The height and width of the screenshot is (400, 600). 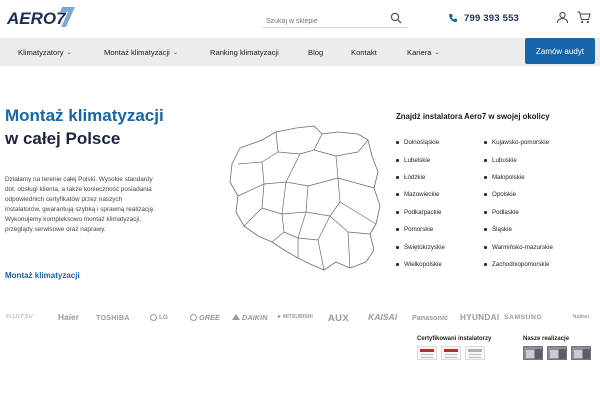 I want to click on nav-label: Kontakt, so click(x=364, y=52).